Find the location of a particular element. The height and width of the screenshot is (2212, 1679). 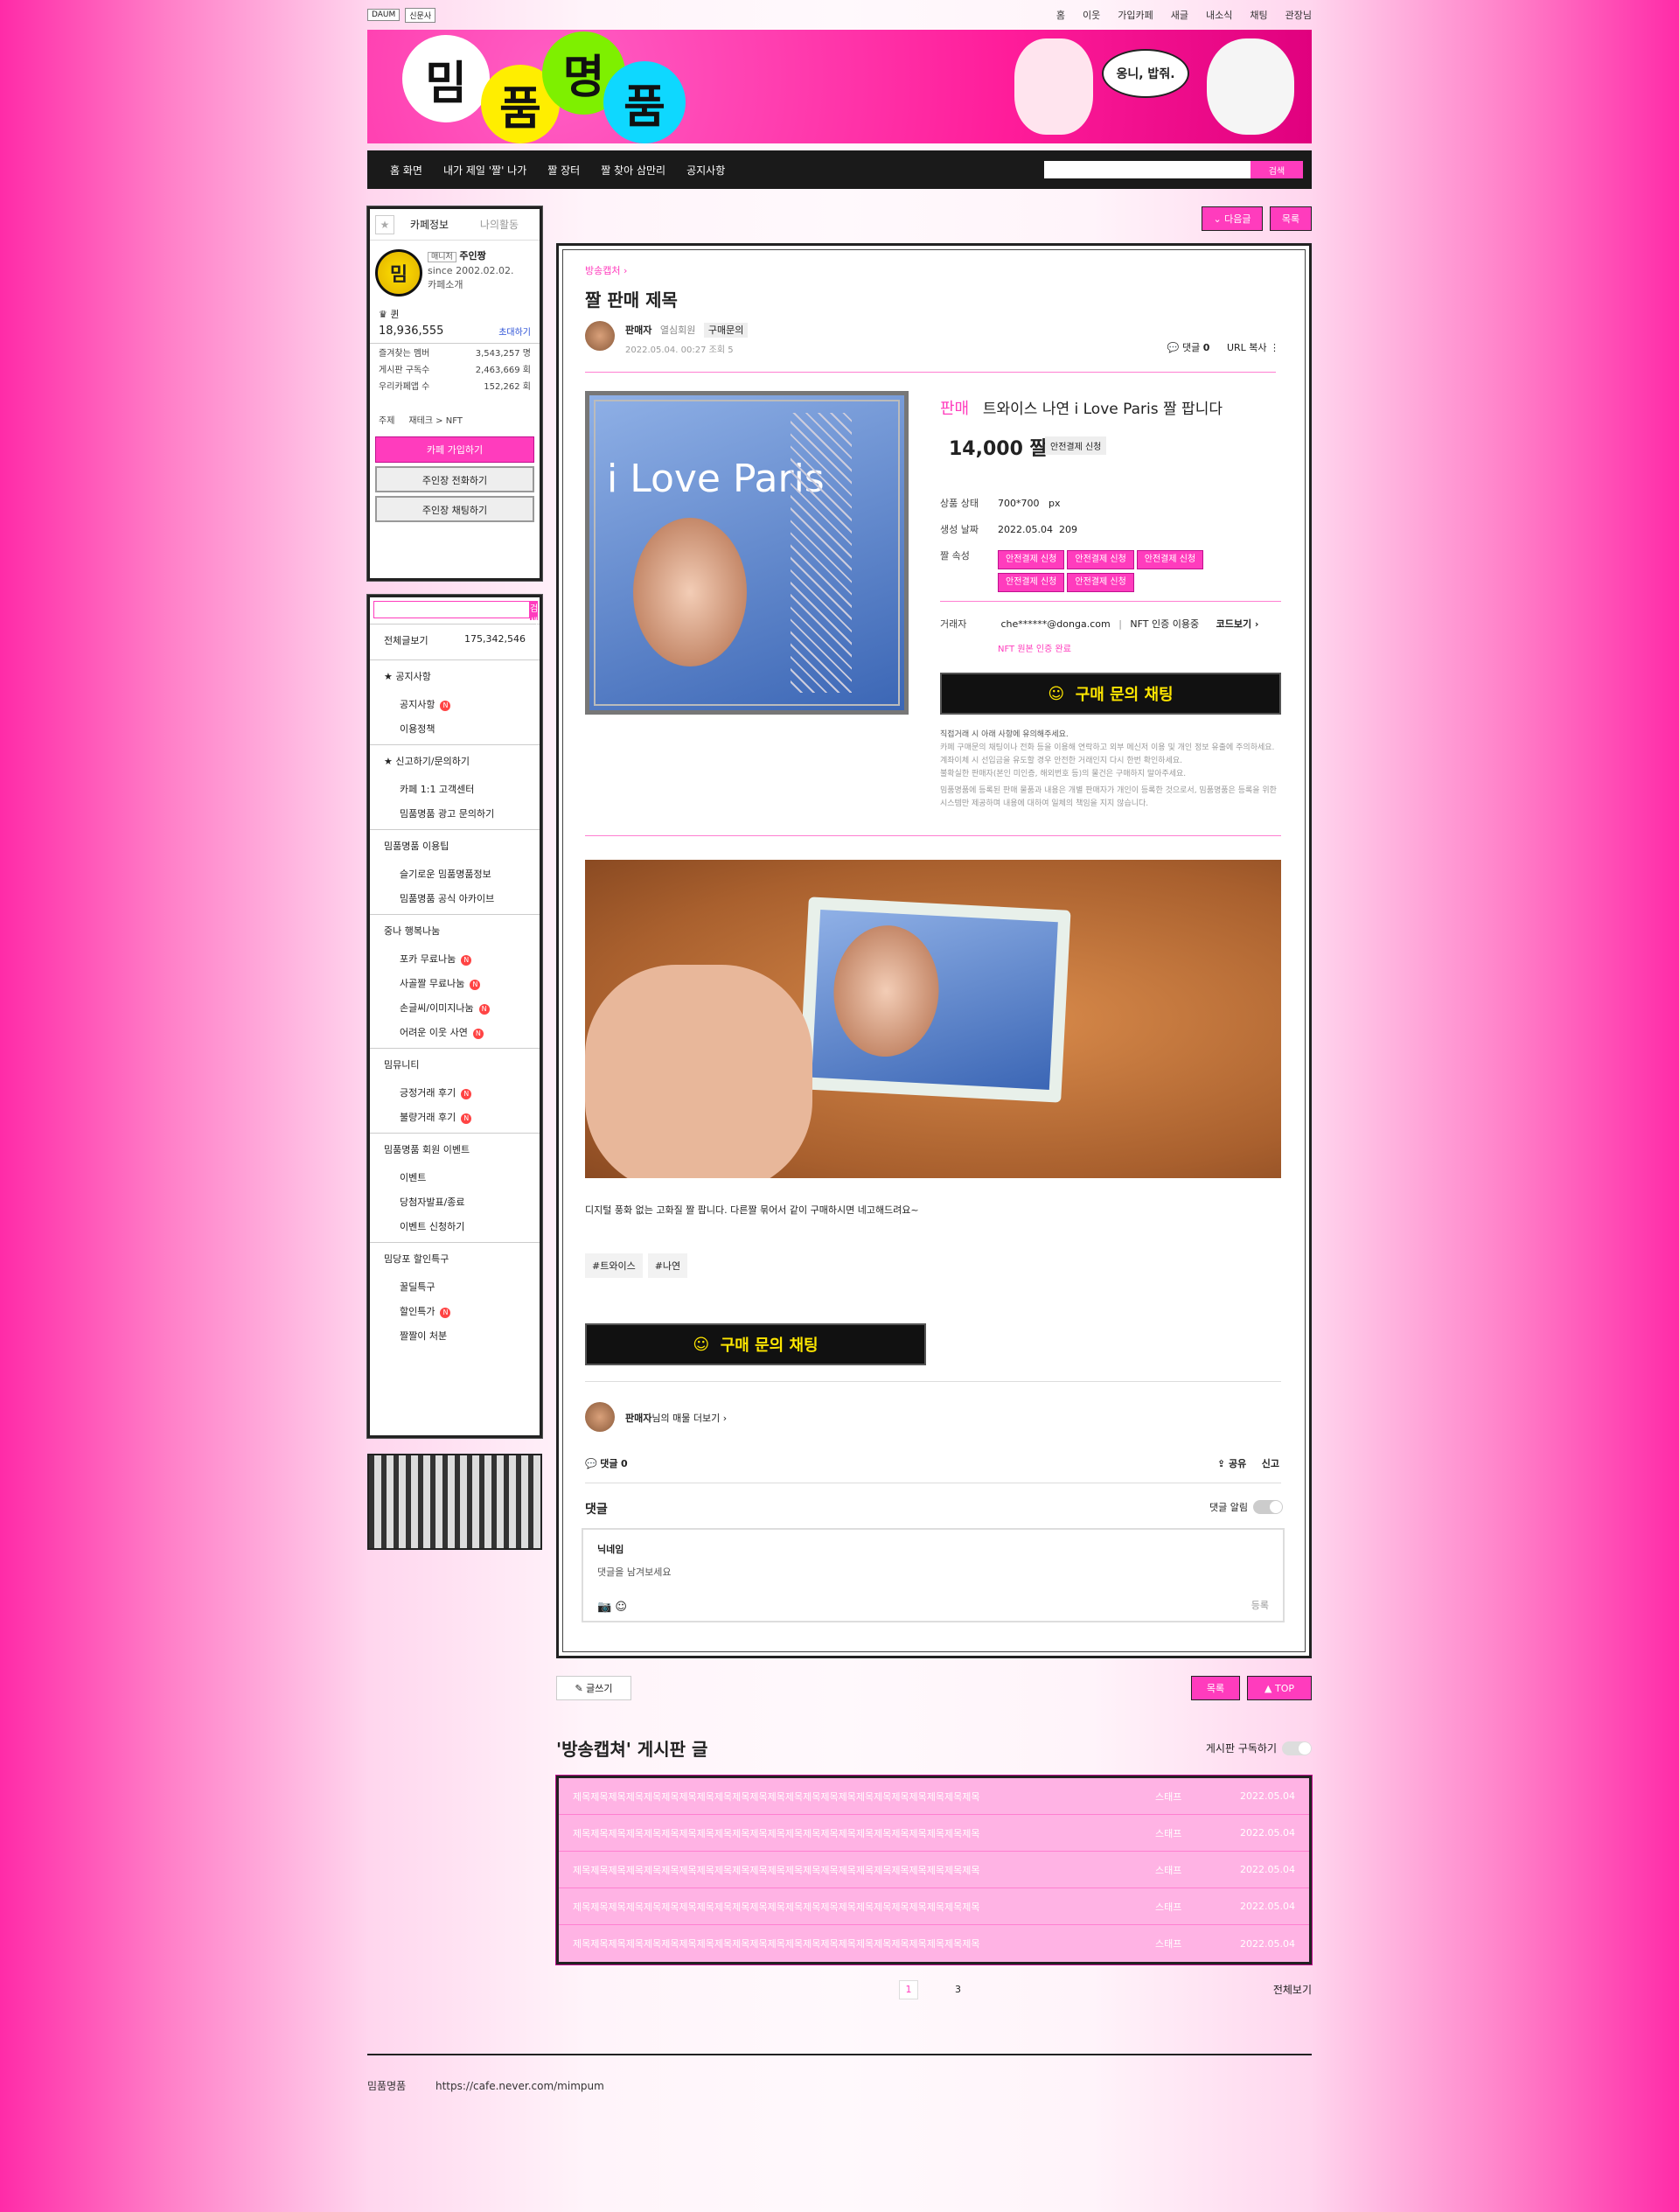

menu-item: 이용정책 is located at coordinates (455, 728).